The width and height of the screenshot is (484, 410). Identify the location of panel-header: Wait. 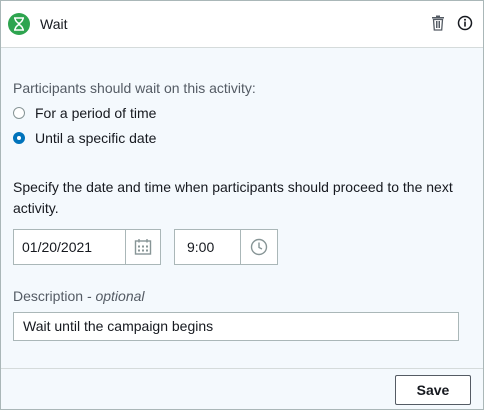
(242, 24).